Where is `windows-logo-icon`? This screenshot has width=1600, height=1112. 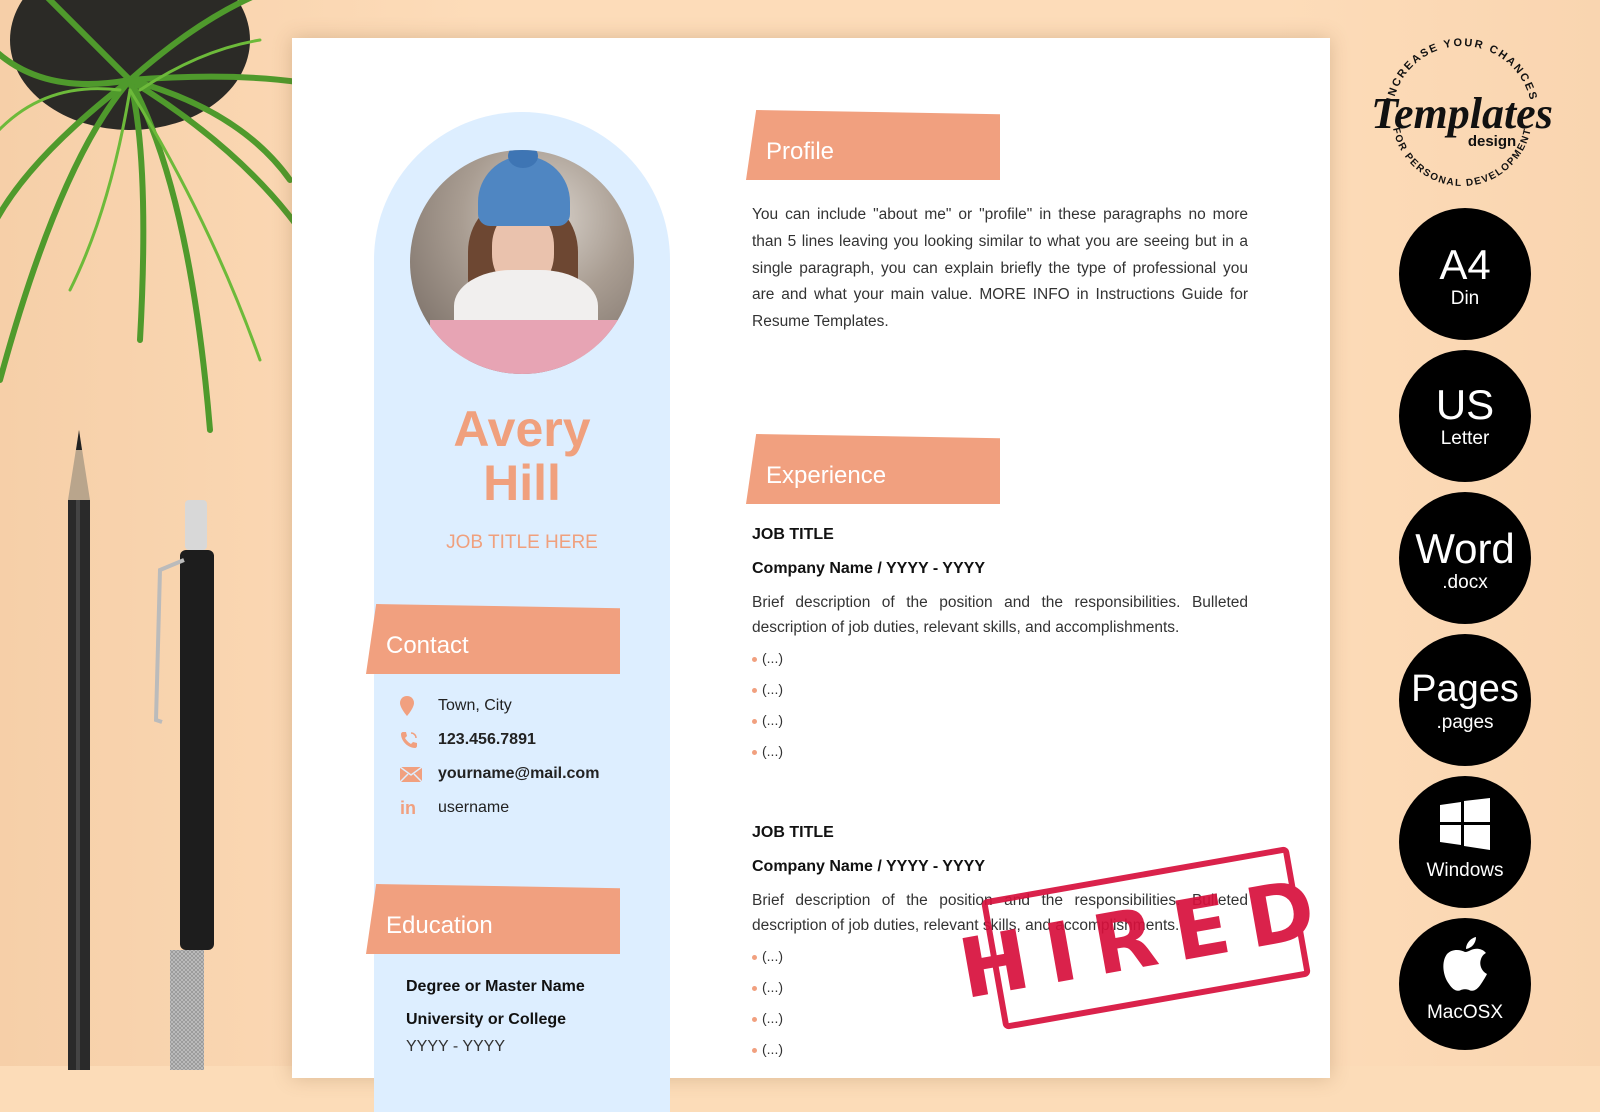 windows-logo-icon is located at coordinates (1465, 824).